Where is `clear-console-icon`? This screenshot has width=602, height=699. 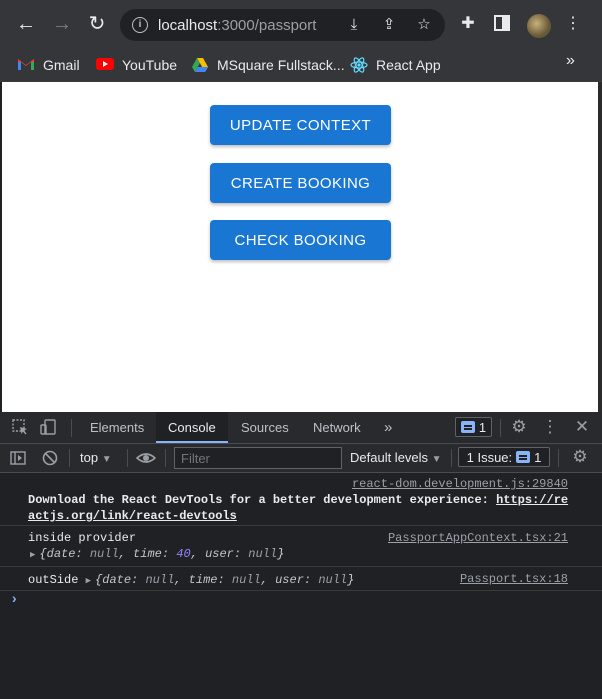 clear-console-icon is located at coordinates (50, 458).